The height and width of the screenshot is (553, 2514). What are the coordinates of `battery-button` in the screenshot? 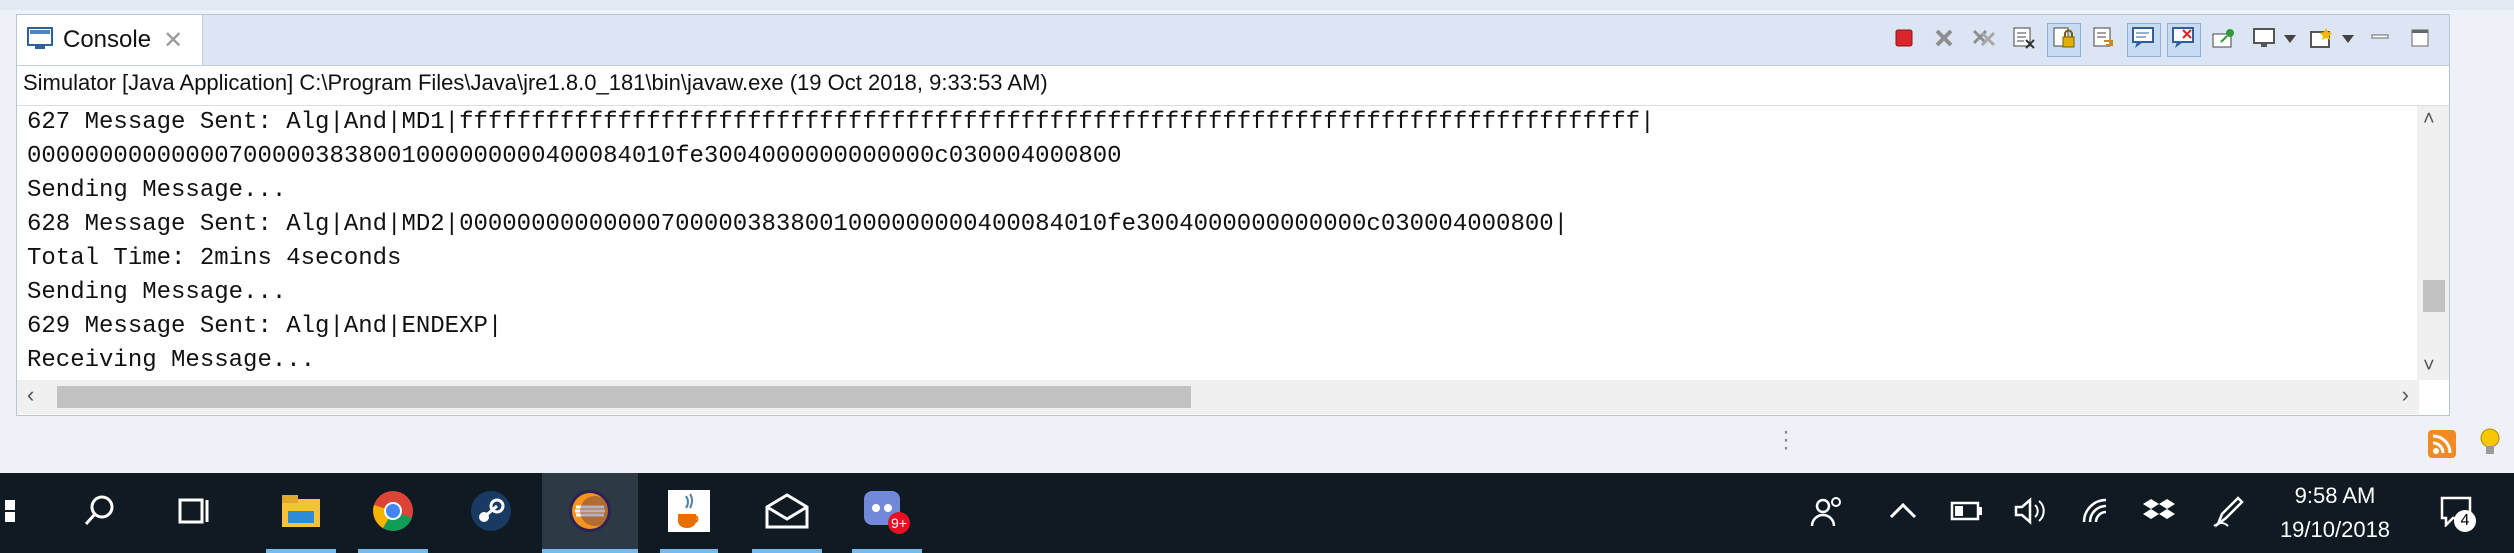 It's located at (1967, 513).